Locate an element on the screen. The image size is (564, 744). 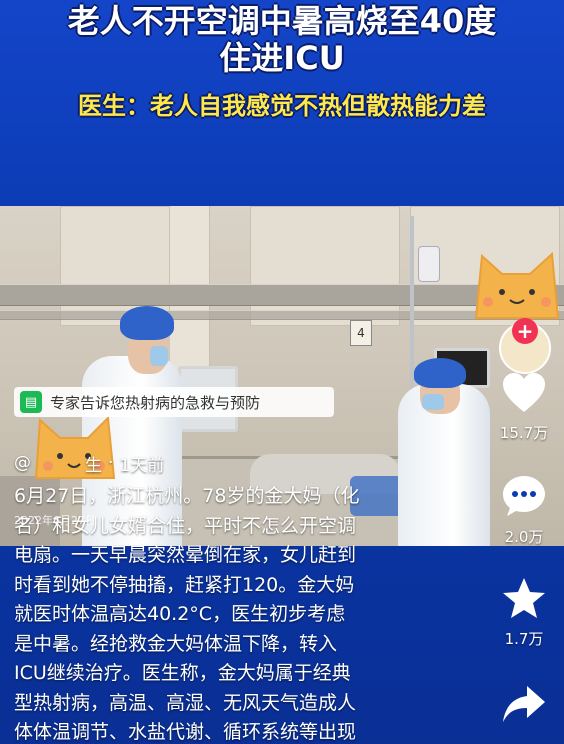
share-icon is located at coordinates (524, 704).